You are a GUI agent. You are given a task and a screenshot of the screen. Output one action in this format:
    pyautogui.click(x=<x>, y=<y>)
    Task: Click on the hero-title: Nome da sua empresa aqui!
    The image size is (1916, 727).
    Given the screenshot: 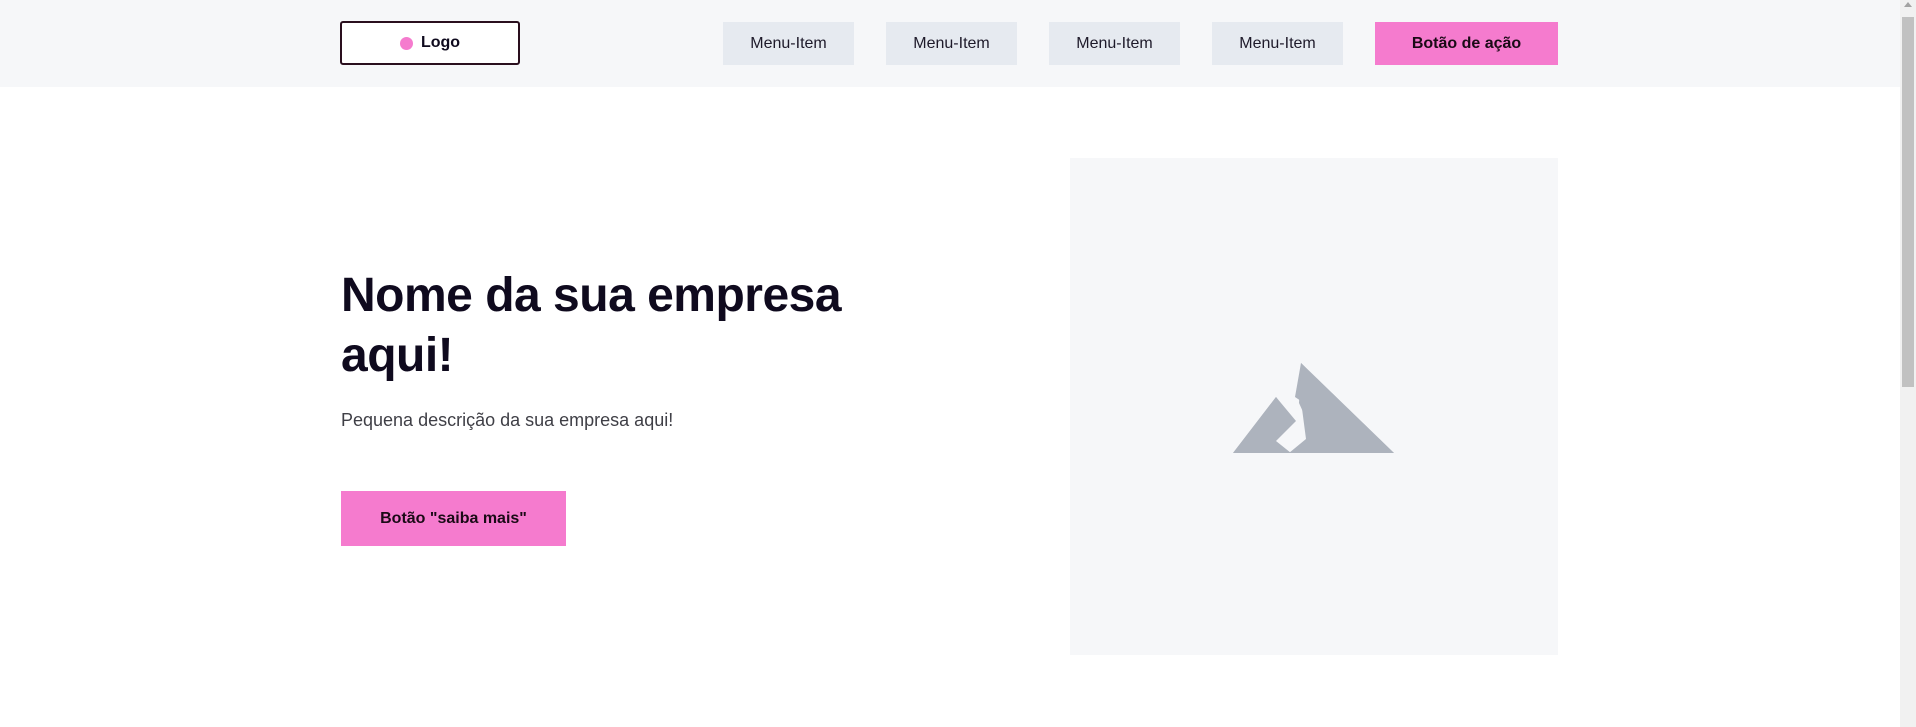 What is the action you would take?
    pyautogui.click(x=591, y=325)
    